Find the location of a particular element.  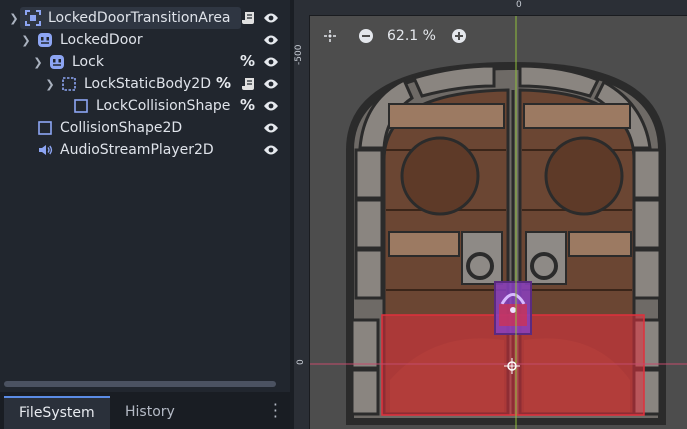

tree-node-locked-door-transition-area: ❯ LockedDoorTransitionArea is located at coordinates (124, 18).